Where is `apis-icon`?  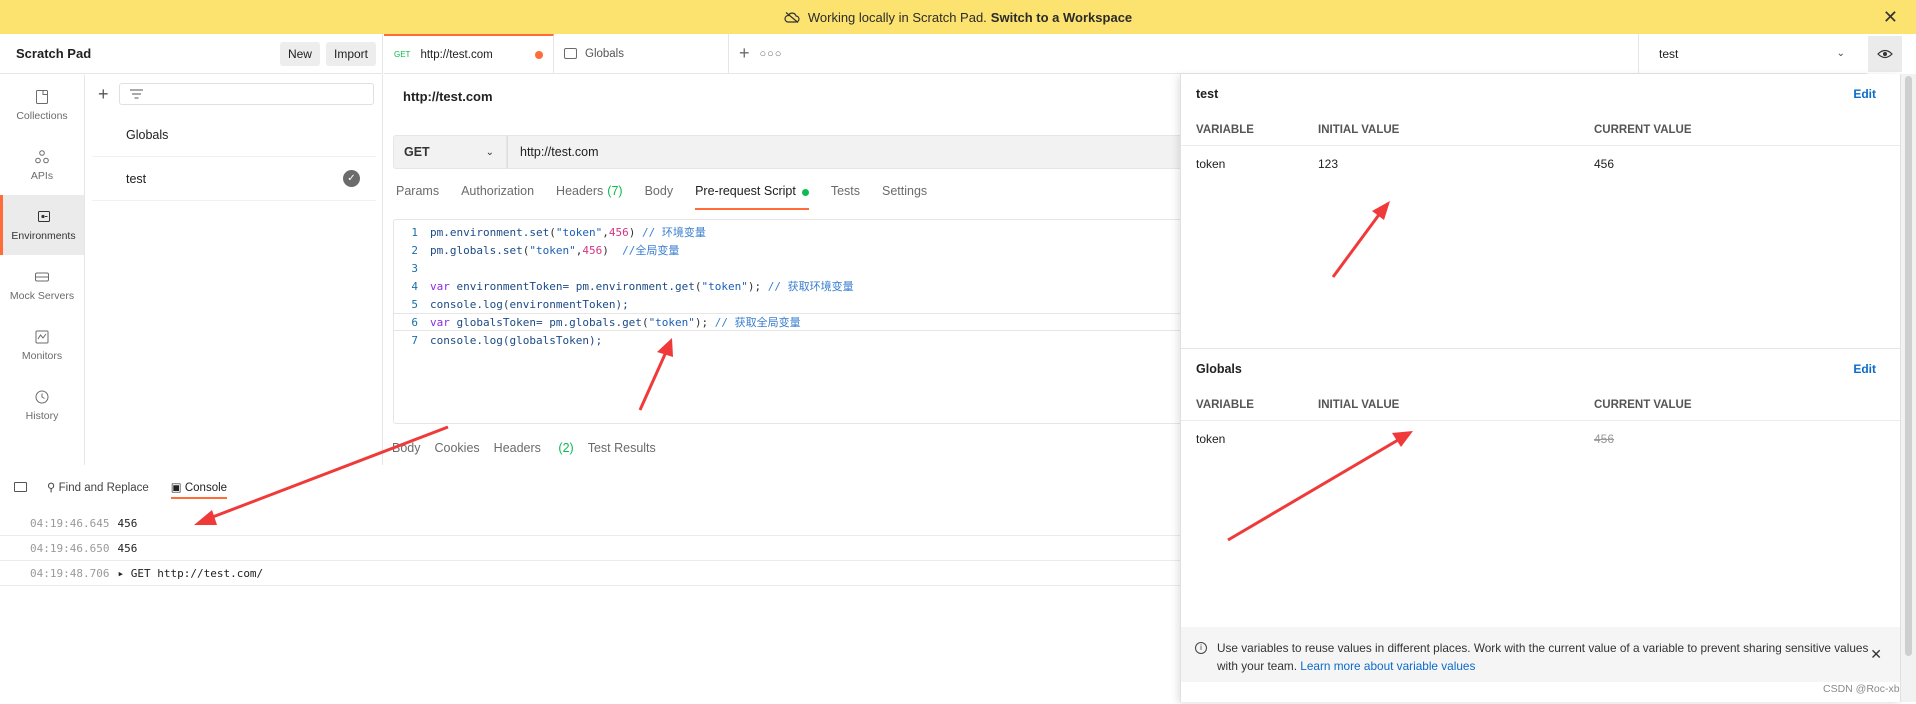 apis-icon is located at coordinates (42, 156).